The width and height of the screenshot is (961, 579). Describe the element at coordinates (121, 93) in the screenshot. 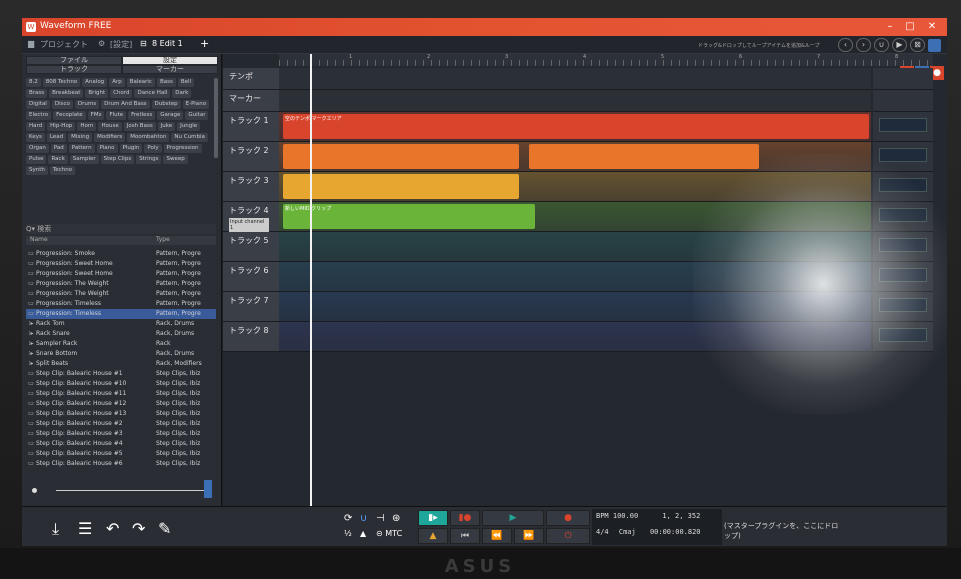

I see `tag-chip: Chord` at that location.